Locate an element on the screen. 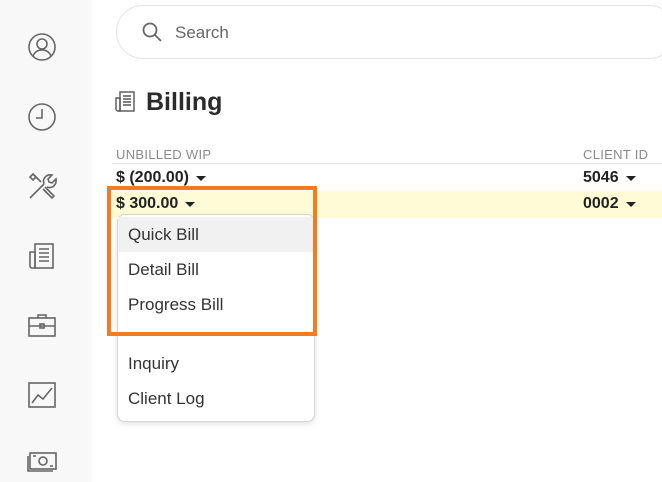 The height and width of the screenshot is (482, 662). search-icon is located at coordinates (152, 32).